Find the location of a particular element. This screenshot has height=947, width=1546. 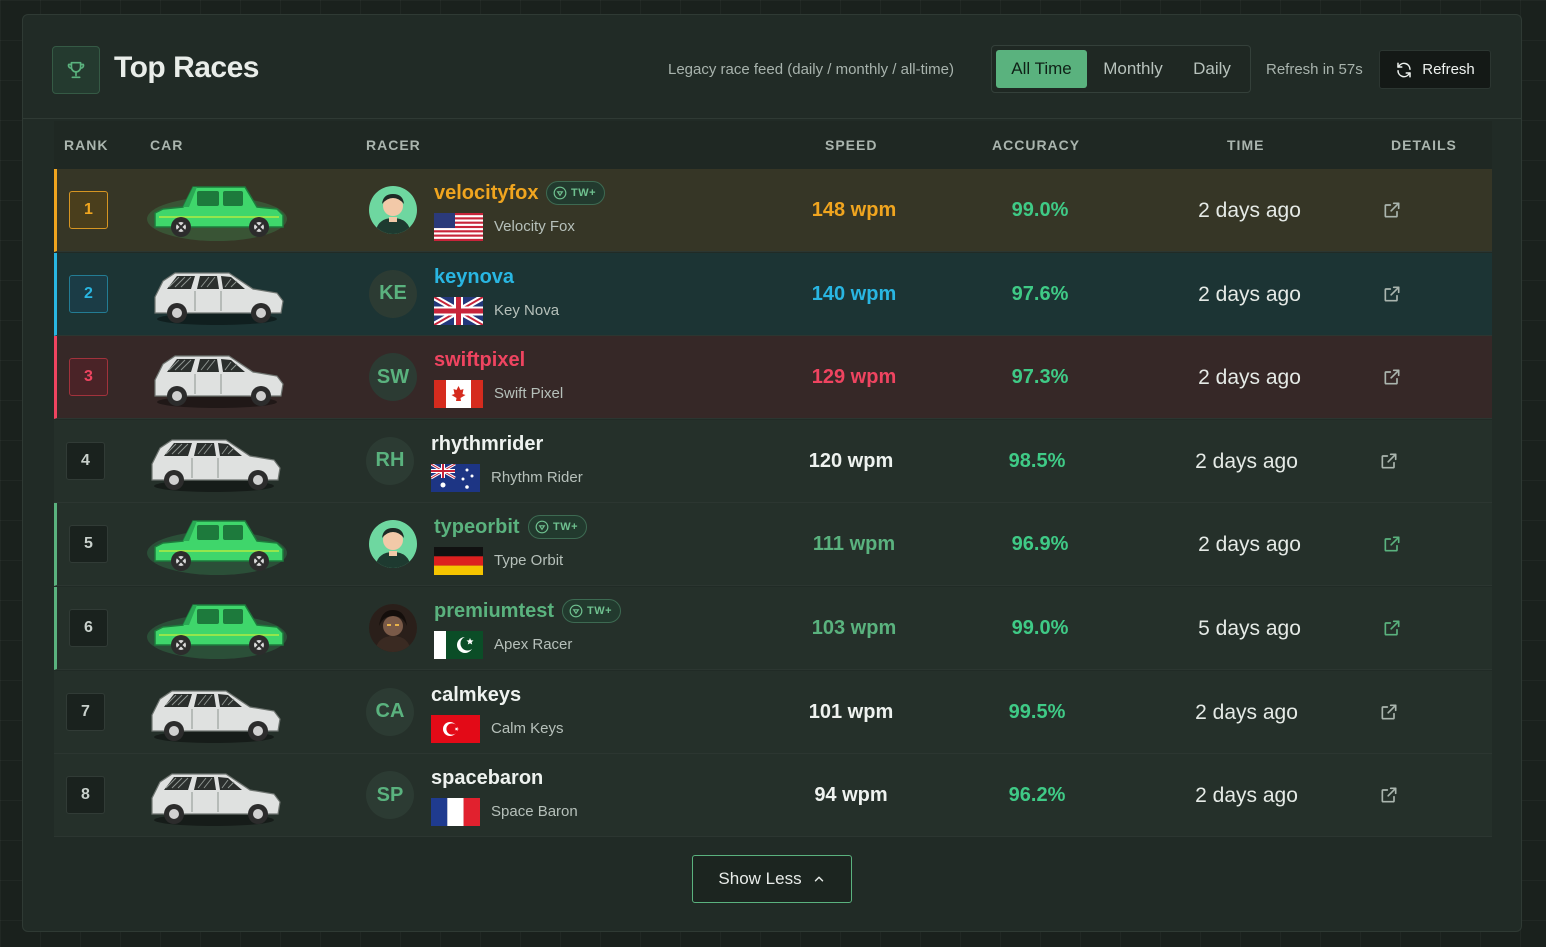

col-accuracy: ACCURACY is located at coordinates (1036, 145).